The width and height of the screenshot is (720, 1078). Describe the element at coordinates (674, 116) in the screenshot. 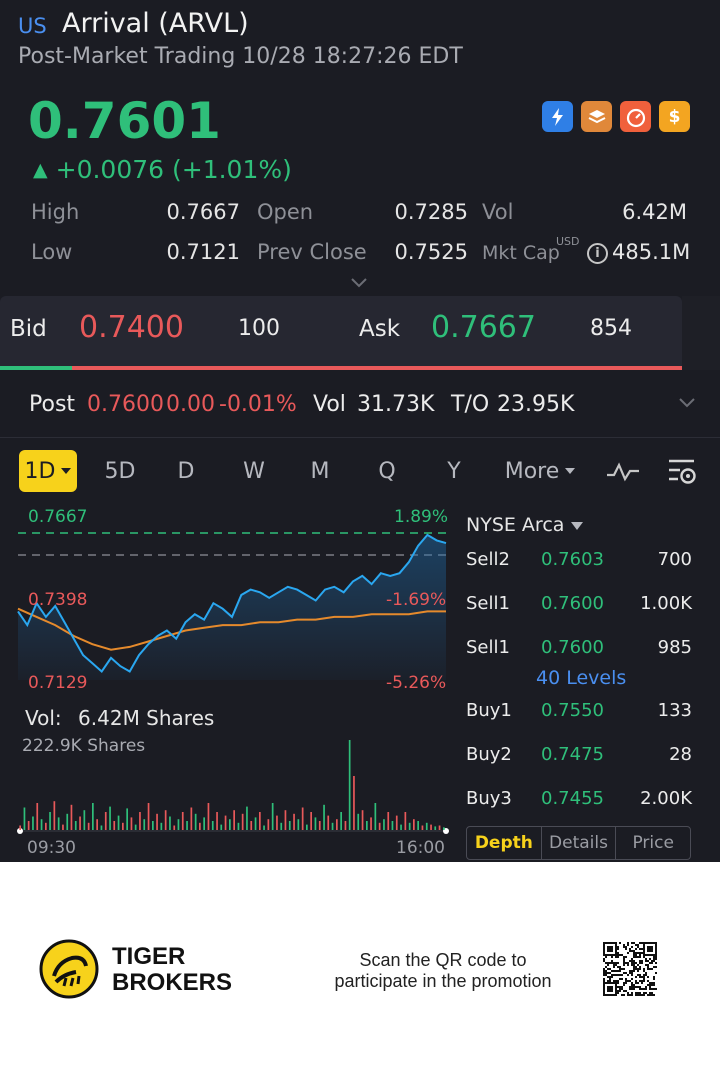

I see `dollar-icon: $` at that location.